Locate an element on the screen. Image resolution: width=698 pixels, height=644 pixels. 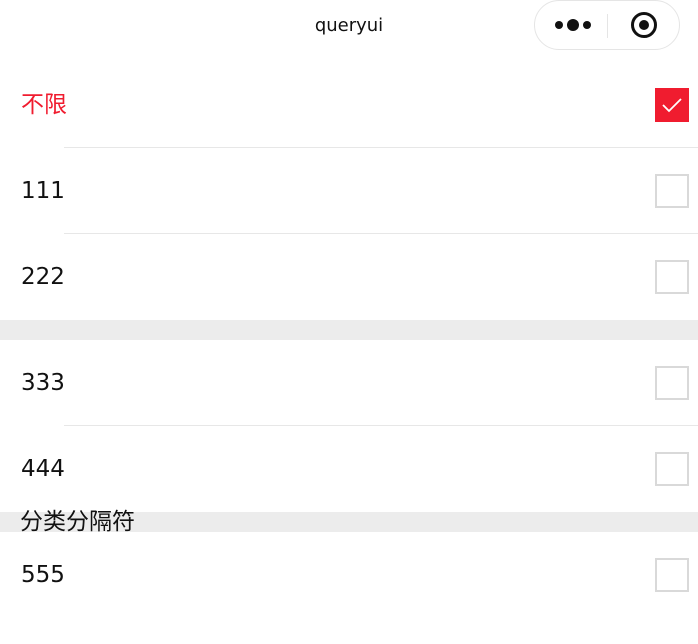
checkmark-icon is located at coordinates (672, 105).